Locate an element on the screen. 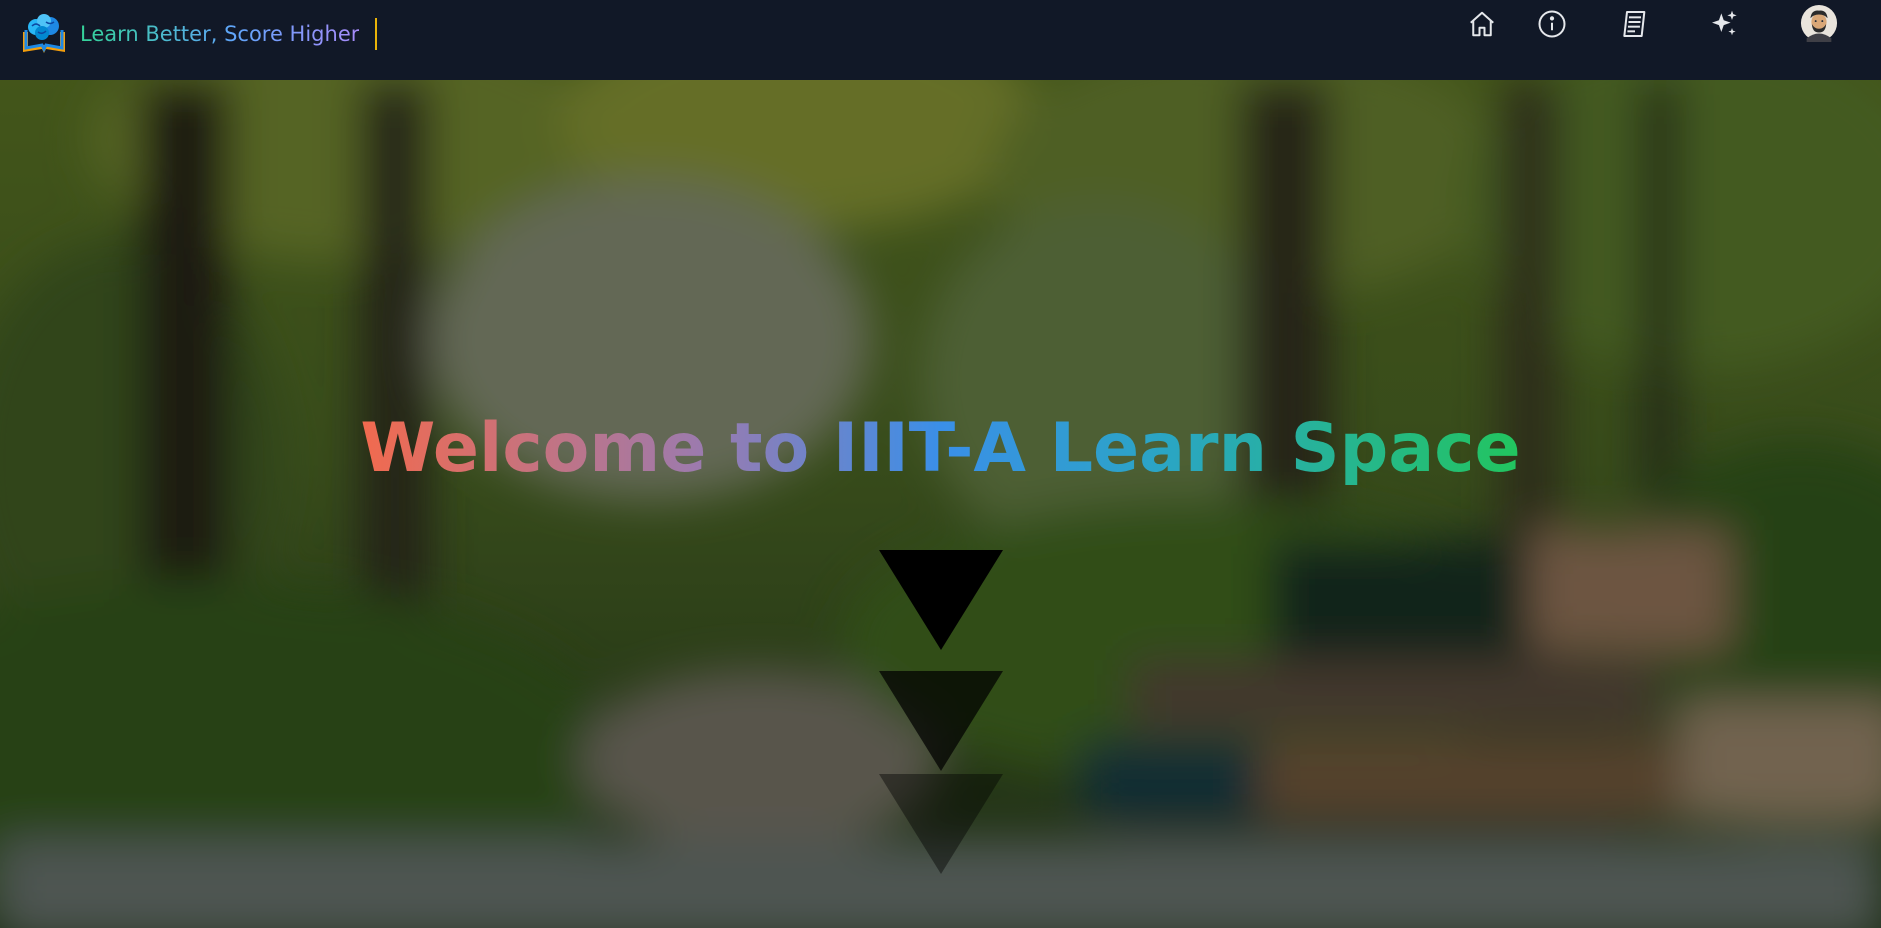 The width and height of the screenshot is (1881, 928). notes-icon is located at coordinates (1634, 24).